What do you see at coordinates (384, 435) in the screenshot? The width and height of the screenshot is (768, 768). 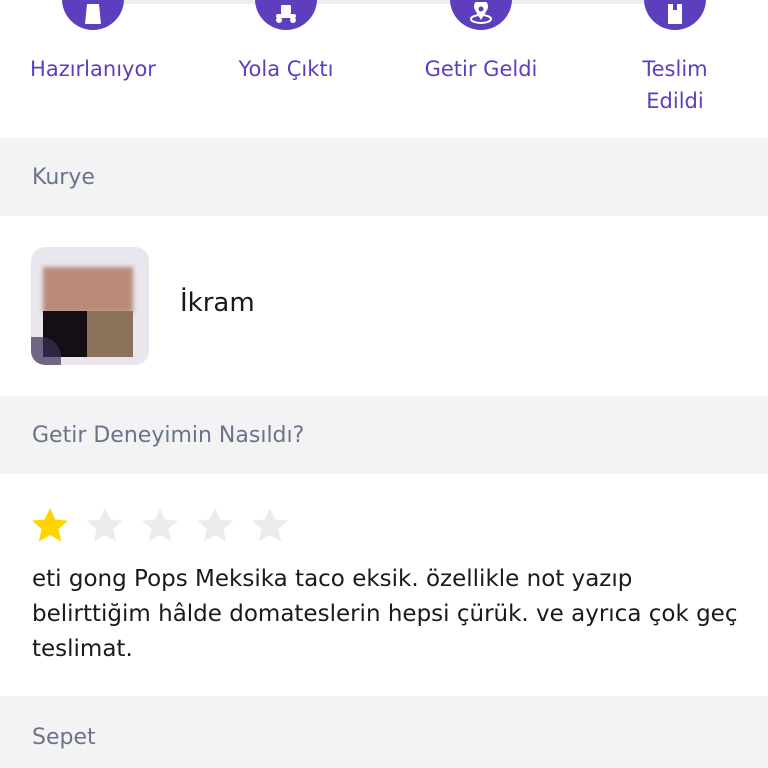 I see `experience-section-header: Getir Deneyimin Nasıldı?` at bounding box center [384, 435].